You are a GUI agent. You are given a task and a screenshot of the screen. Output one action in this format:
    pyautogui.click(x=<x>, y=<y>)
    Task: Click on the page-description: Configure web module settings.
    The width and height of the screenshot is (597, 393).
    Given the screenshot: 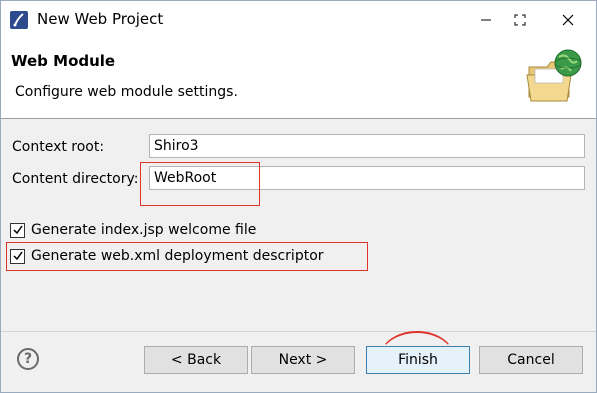 What is the action you would take?
    pyautogui.click(x=126, y=92)
    